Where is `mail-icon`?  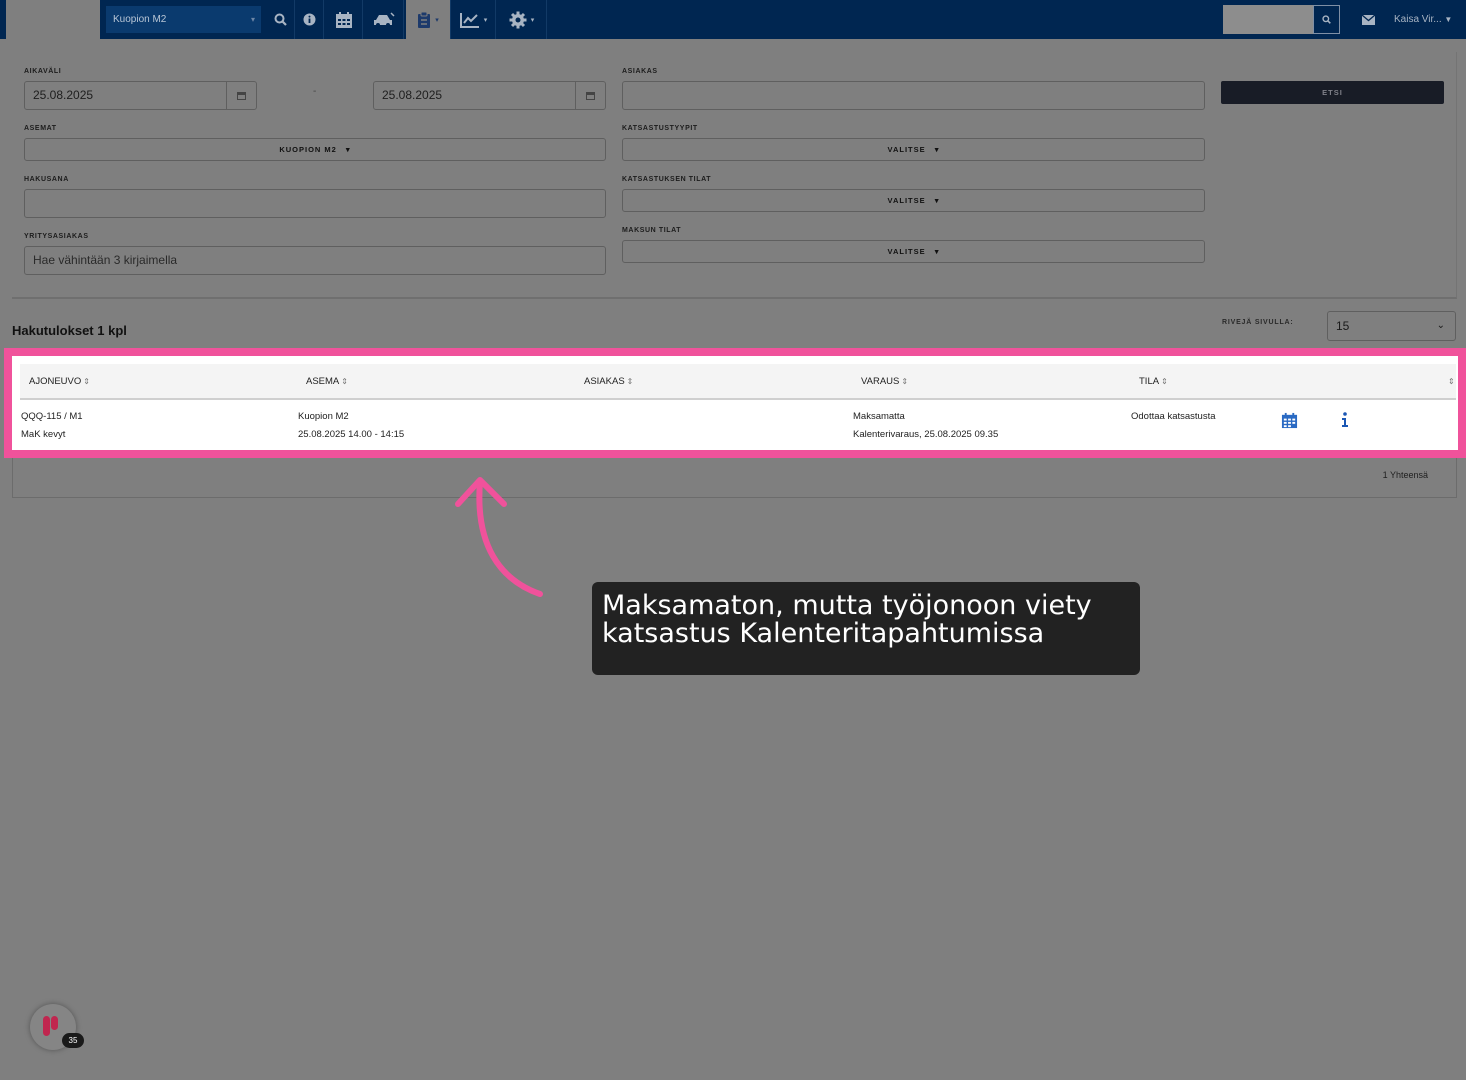 mail-icon is located at coordinates (1368, 21).